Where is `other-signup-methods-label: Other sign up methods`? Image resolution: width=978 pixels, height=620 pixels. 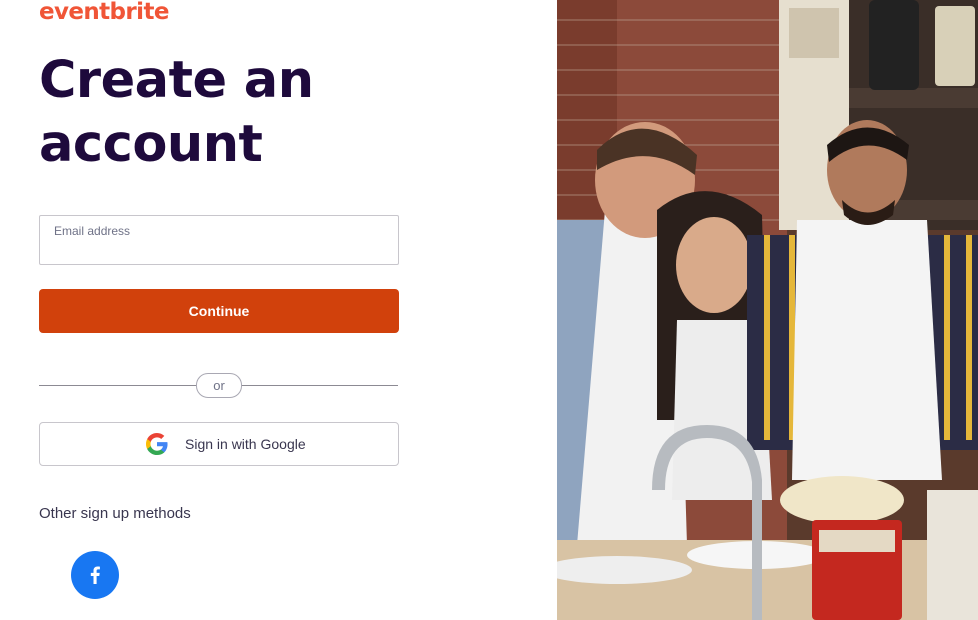 other-signup-methods-label: Other sign up methods is located at coordinates (115, 513).